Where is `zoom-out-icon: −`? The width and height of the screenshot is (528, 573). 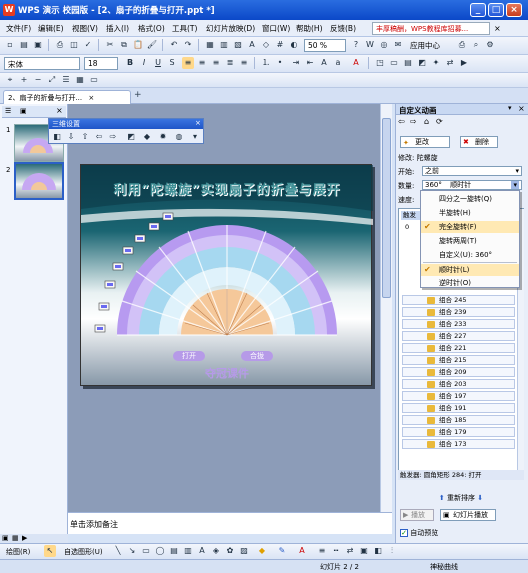
zoom-out-icon: − is located at coordinates (38, 80).